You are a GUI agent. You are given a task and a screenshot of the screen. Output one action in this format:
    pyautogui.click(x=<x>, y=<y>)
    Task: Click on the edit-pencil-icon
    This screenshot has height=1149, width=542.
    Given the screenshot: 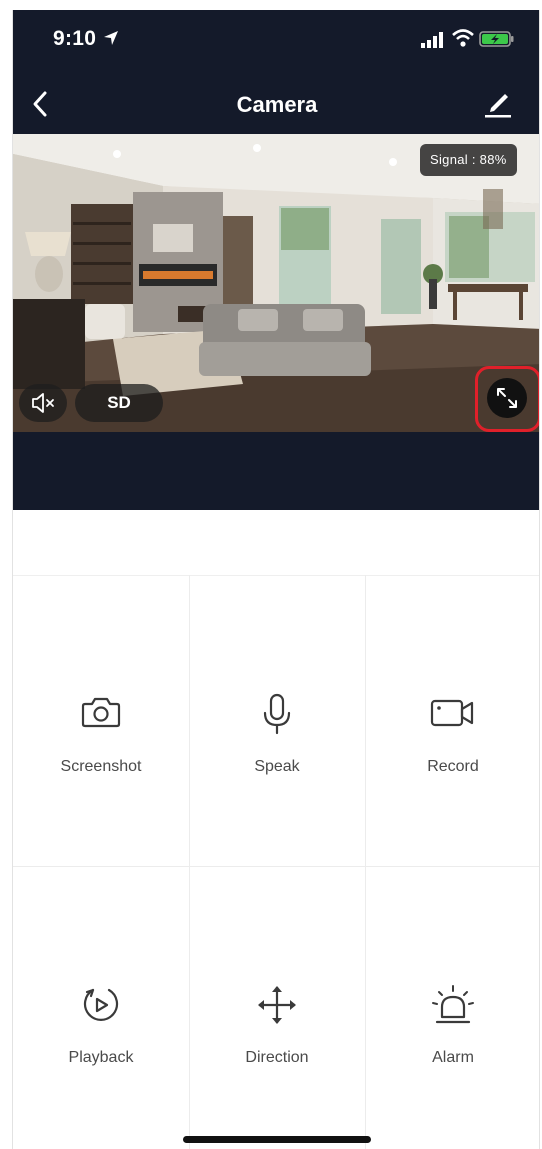 What is the action you would take?
    pyautogui.click(x=498, y=103)
    